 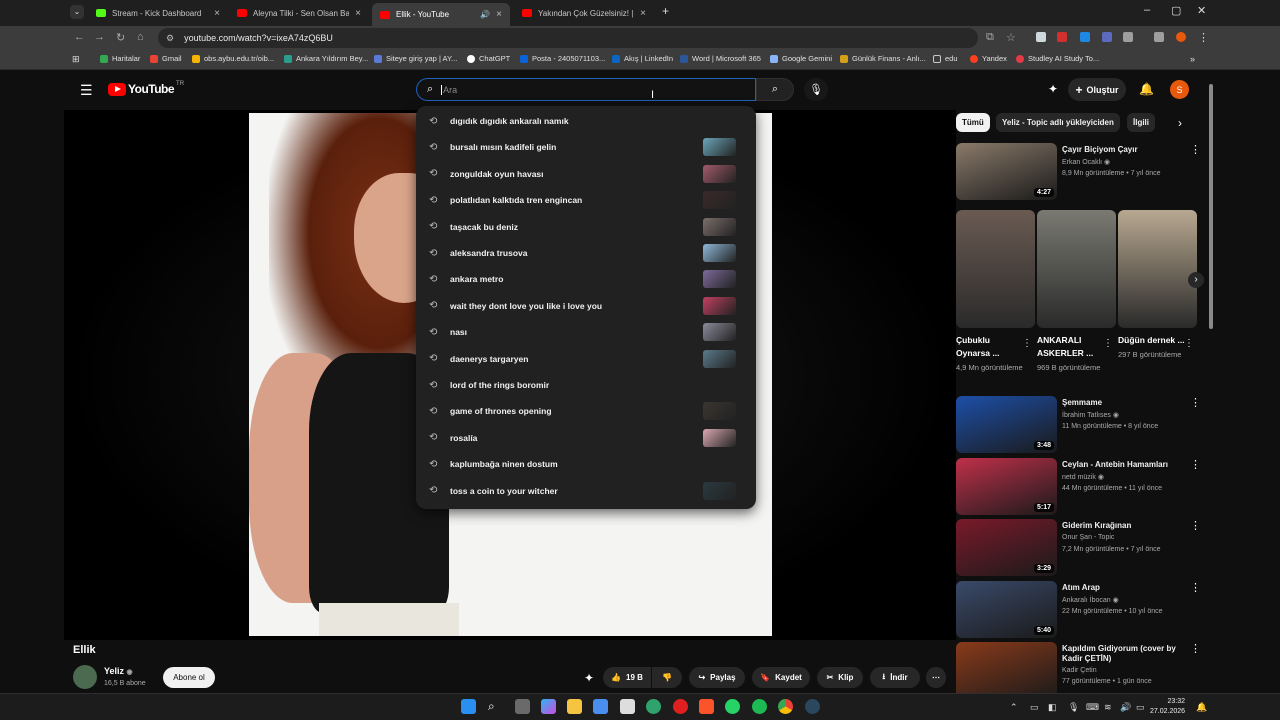 I want to click on search-suggestion-item: ⟲ wait they dont love you like i love you, so click(x=586, y=306).